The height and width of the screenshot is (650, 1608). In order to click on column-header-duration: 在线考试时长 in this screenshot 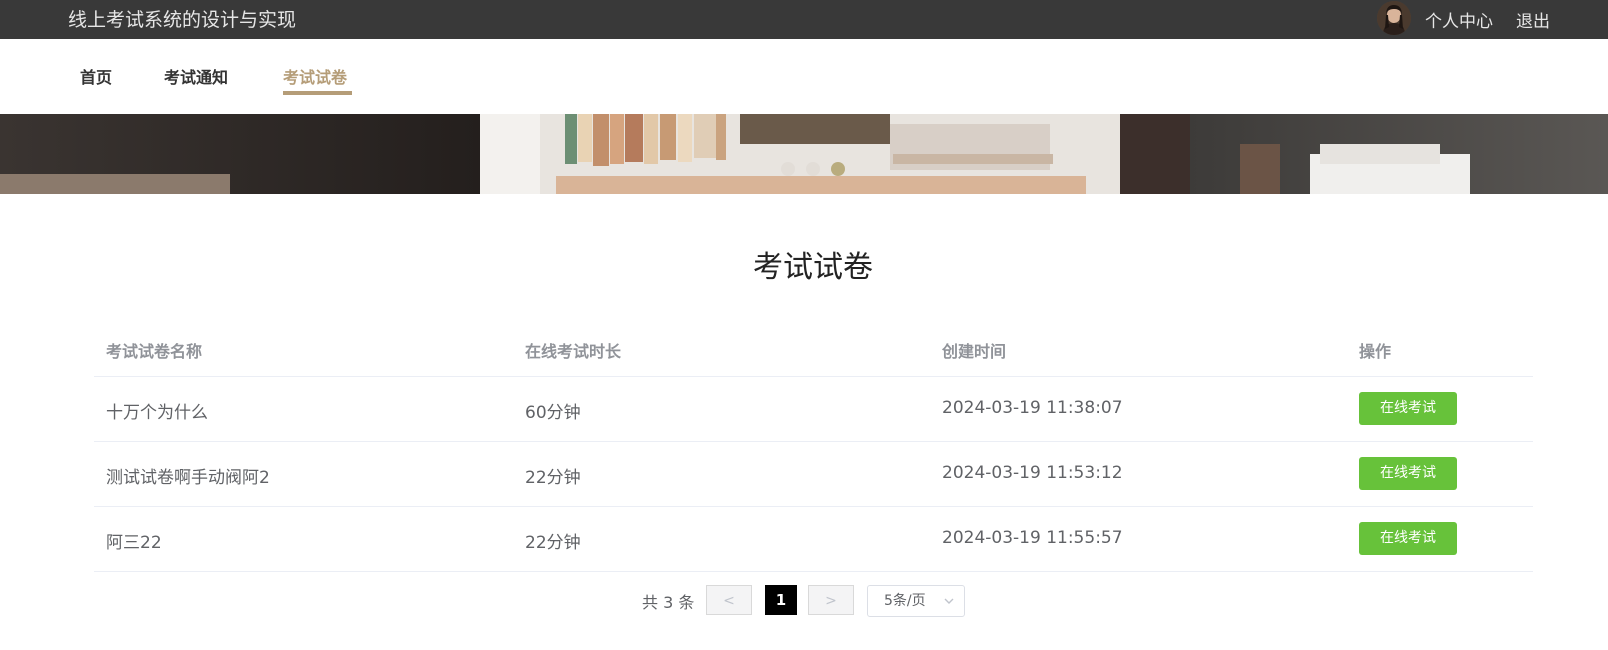, I will do `click(573, 351)`.